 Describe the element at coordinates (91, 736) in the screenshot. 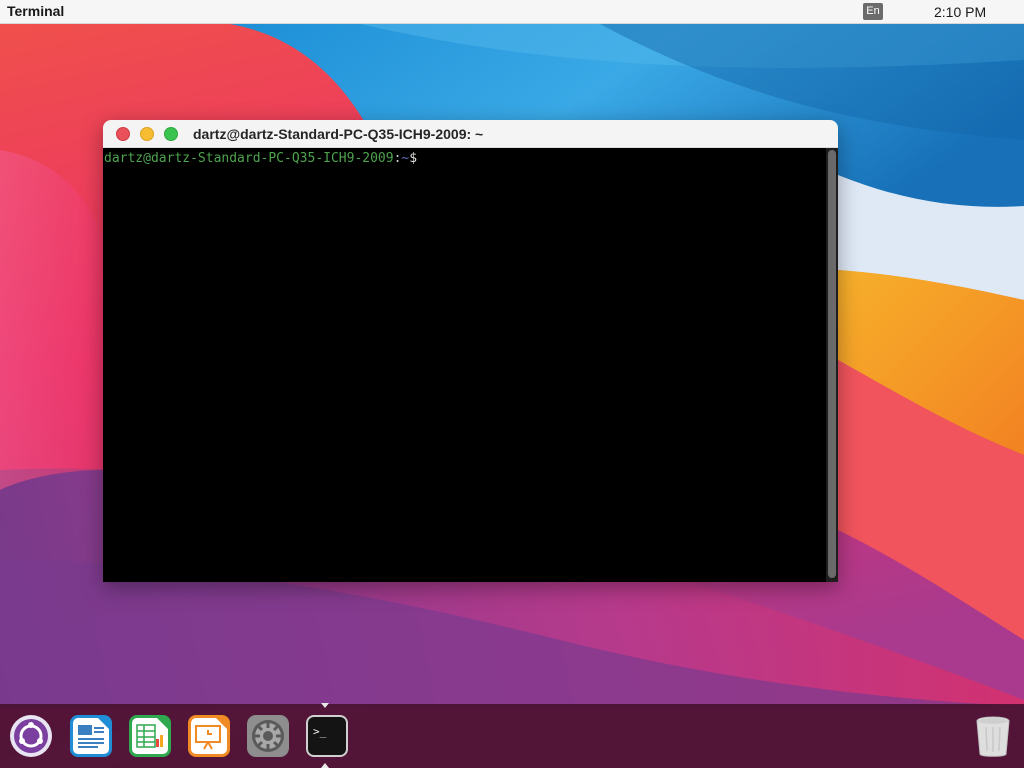

I see `writer-icon` at that location.